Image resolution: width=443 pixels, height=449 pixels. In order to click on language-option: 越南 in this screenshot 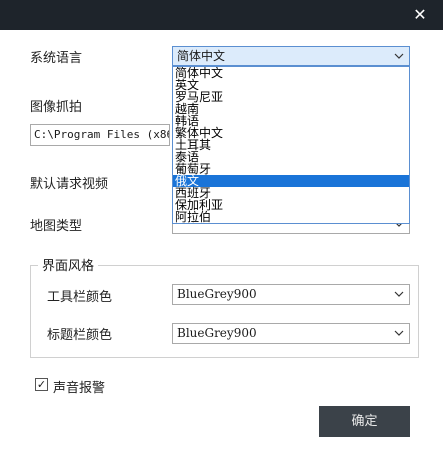, I will do `click(291, 109)`.